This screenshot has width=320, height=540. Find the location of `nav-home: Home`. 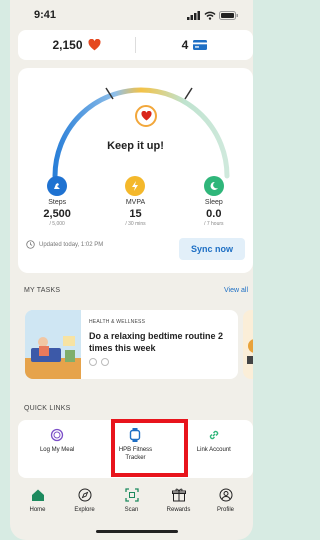

nav-home: Home is located at coordinates (37, 510).